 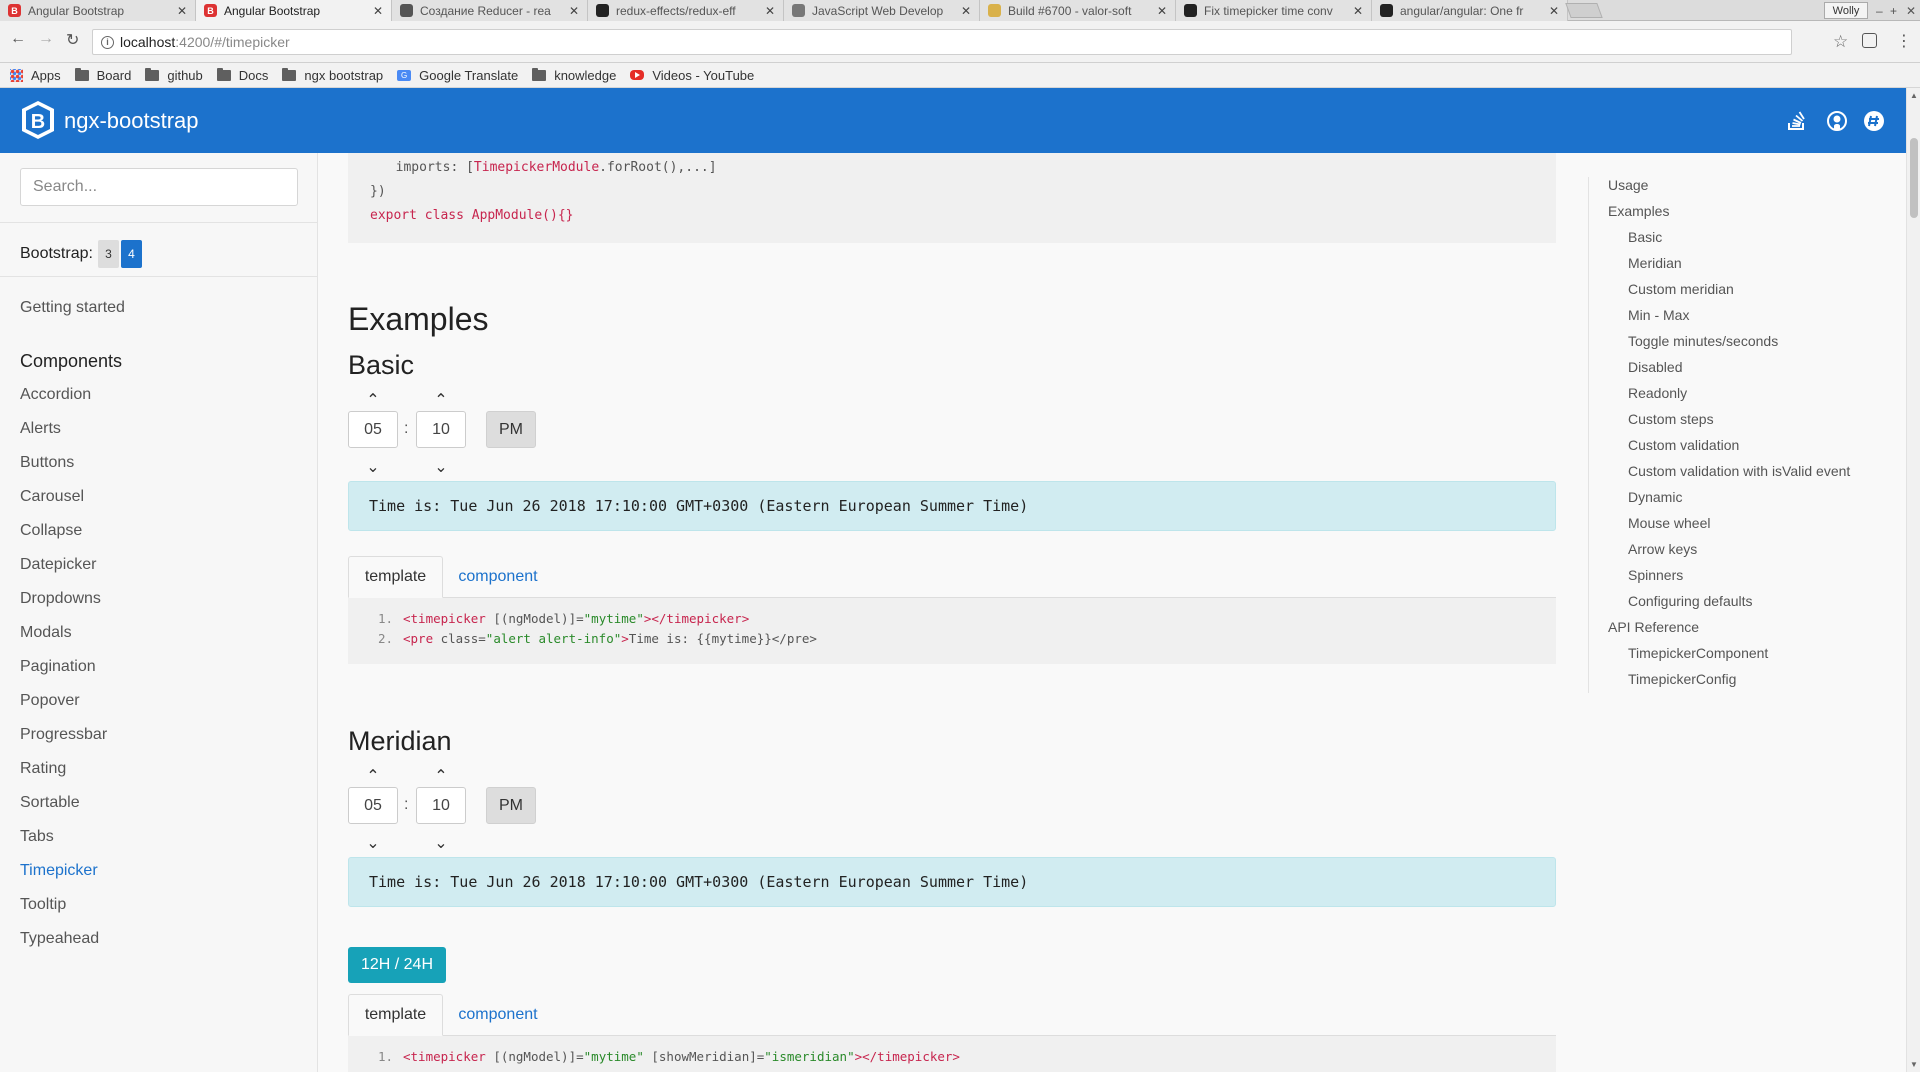 What do you see at coordinates (1879, 10) in the screenshot?
I see `minimize-icon: –` at bounding box center [1879, 10].